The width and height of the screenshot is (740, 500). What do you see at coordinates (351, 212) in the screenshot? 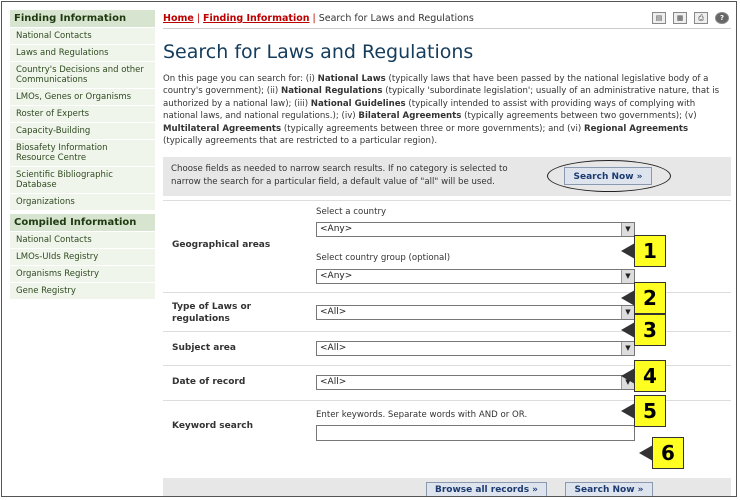
I see `country-select-label: Select a country` at bounding box center [351, 212].